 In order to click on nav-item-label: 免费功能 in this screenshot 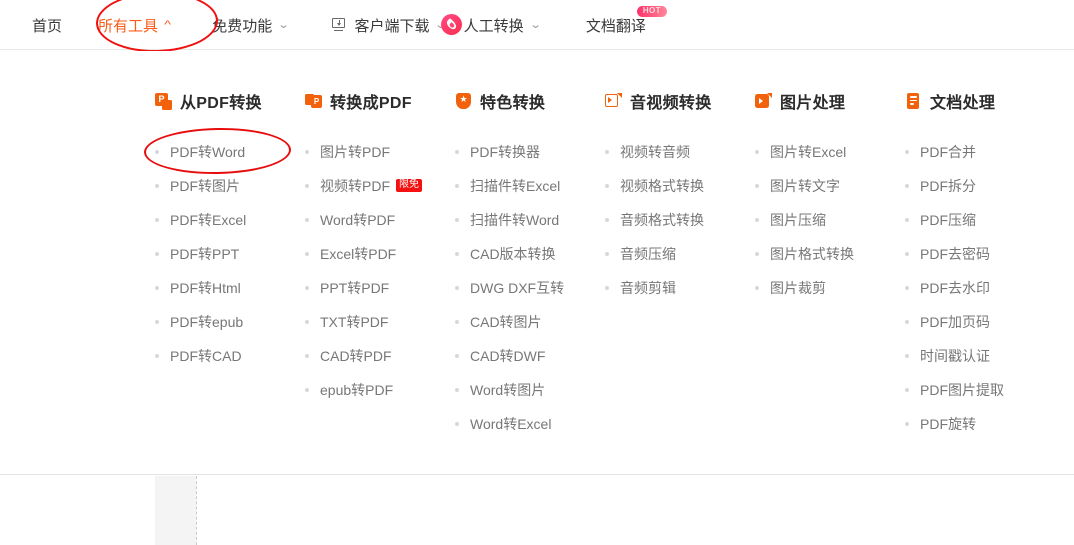, I will do `click(242, 26)`.